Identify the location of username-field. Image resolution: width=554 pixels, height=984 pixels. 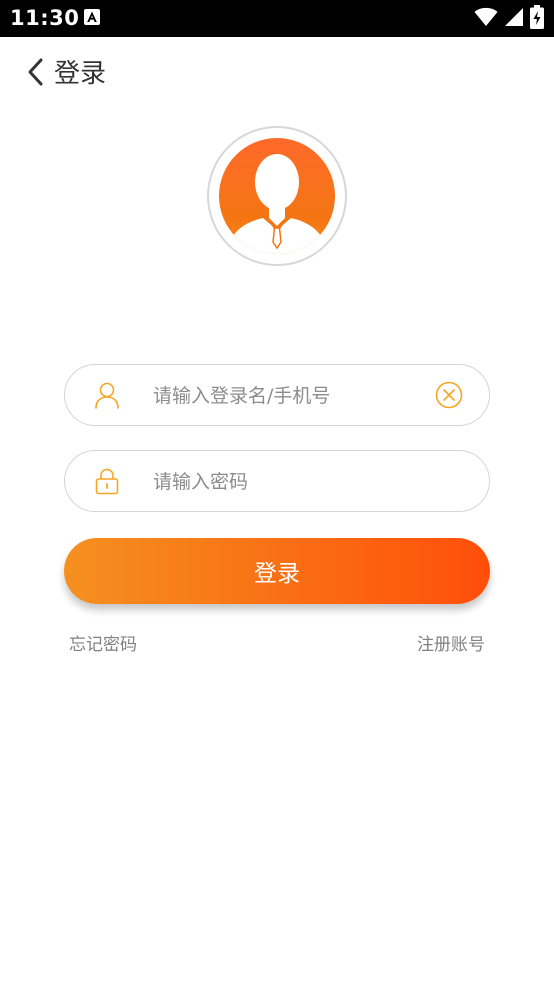
(277, 395).